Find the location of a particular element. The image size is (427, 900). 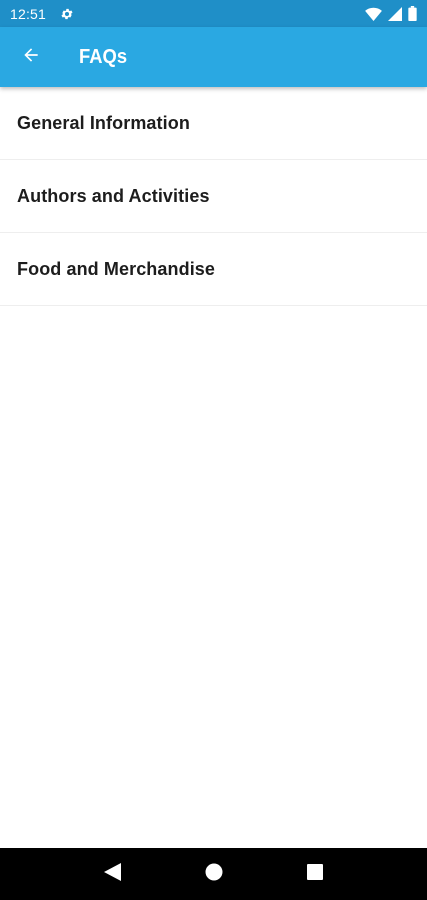

page-title: FAQs is located at coordinates (103, 56).